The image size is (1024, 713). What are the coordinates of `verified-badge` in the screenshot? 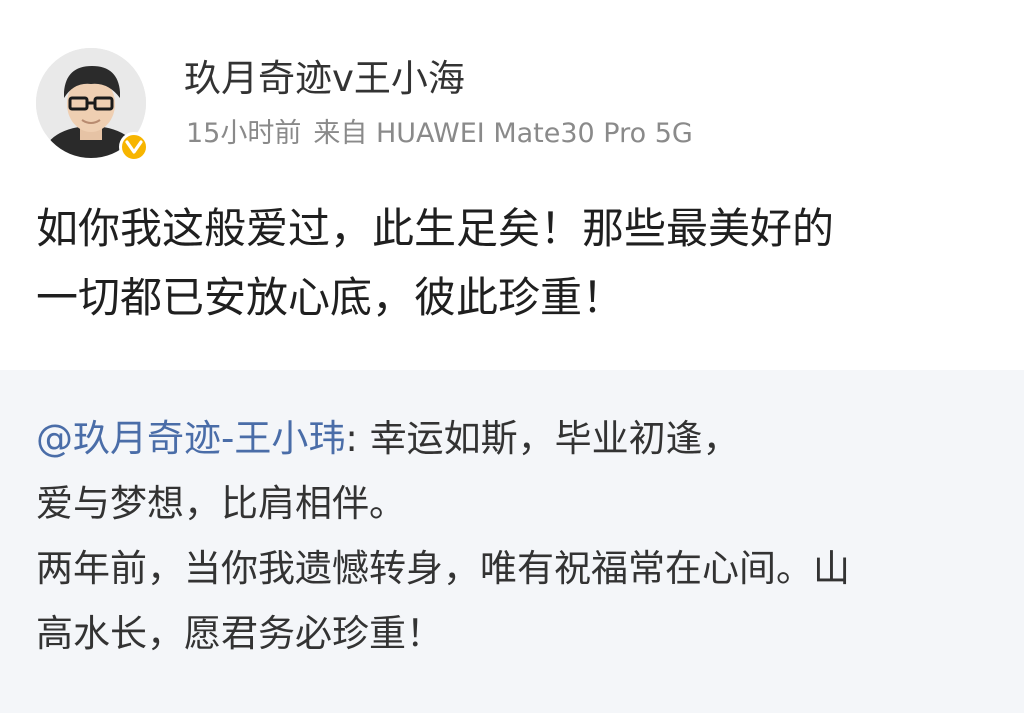 It's located at (134, 147).